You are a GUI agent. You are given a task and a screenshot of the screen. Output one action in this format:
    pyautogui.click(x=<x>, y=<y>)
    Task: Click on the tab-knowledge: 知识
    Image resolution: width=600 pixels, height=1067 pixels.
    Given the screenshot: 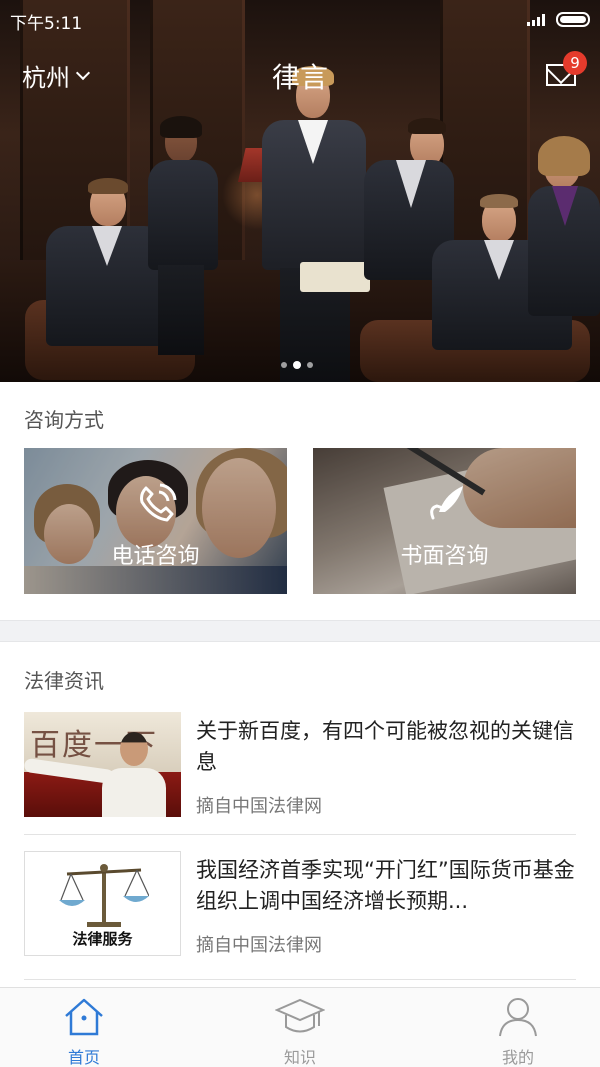 What is the action you would take?
    pyautogui.click(x=300, y=1031)
    